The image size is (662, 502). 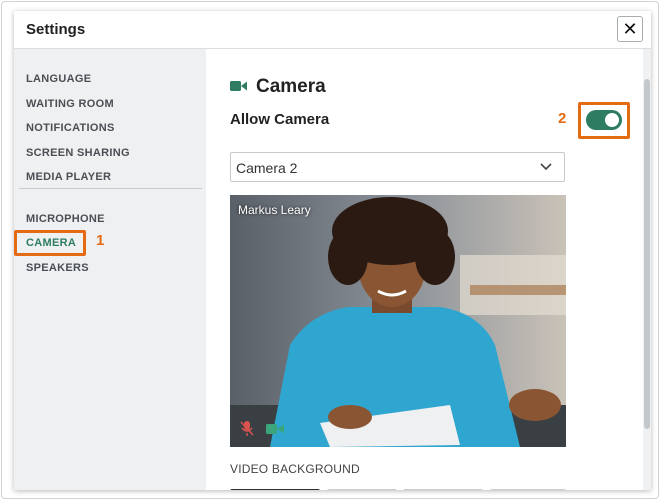 I want to click on chevron-down-icon, so click(x=546, y=167).